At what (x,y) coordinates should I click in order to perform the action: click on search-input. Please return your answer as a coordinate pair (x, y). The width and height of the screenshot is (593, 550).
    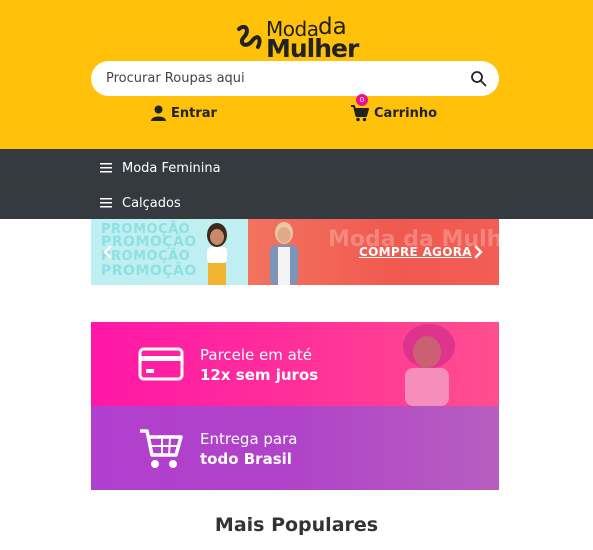
    Looking at the image, I should click on (281, 78).